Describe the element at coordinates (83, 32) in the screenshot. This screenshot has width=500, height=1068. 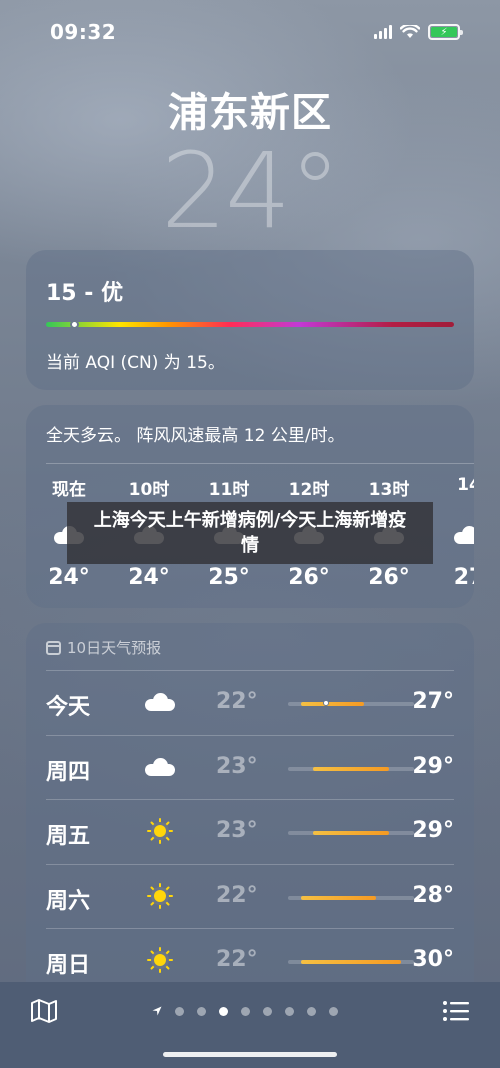
I see `status-time: 09:32` at that location.